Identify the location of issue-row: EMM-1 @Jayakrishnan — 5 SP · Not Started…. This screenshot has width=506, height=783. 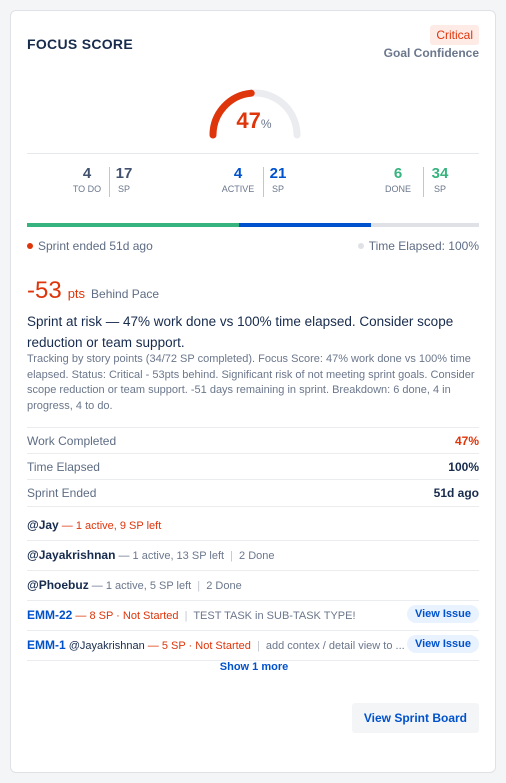
(253, 645).